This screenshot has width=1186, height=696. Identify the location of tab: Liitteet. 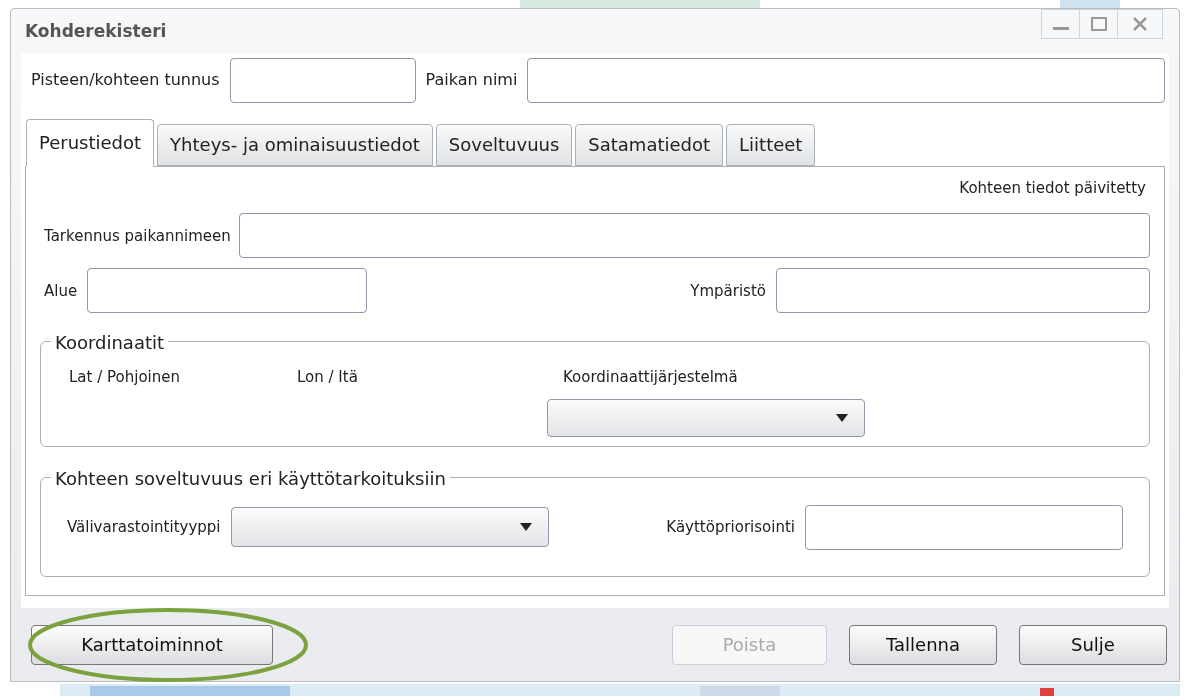
(771, 144).